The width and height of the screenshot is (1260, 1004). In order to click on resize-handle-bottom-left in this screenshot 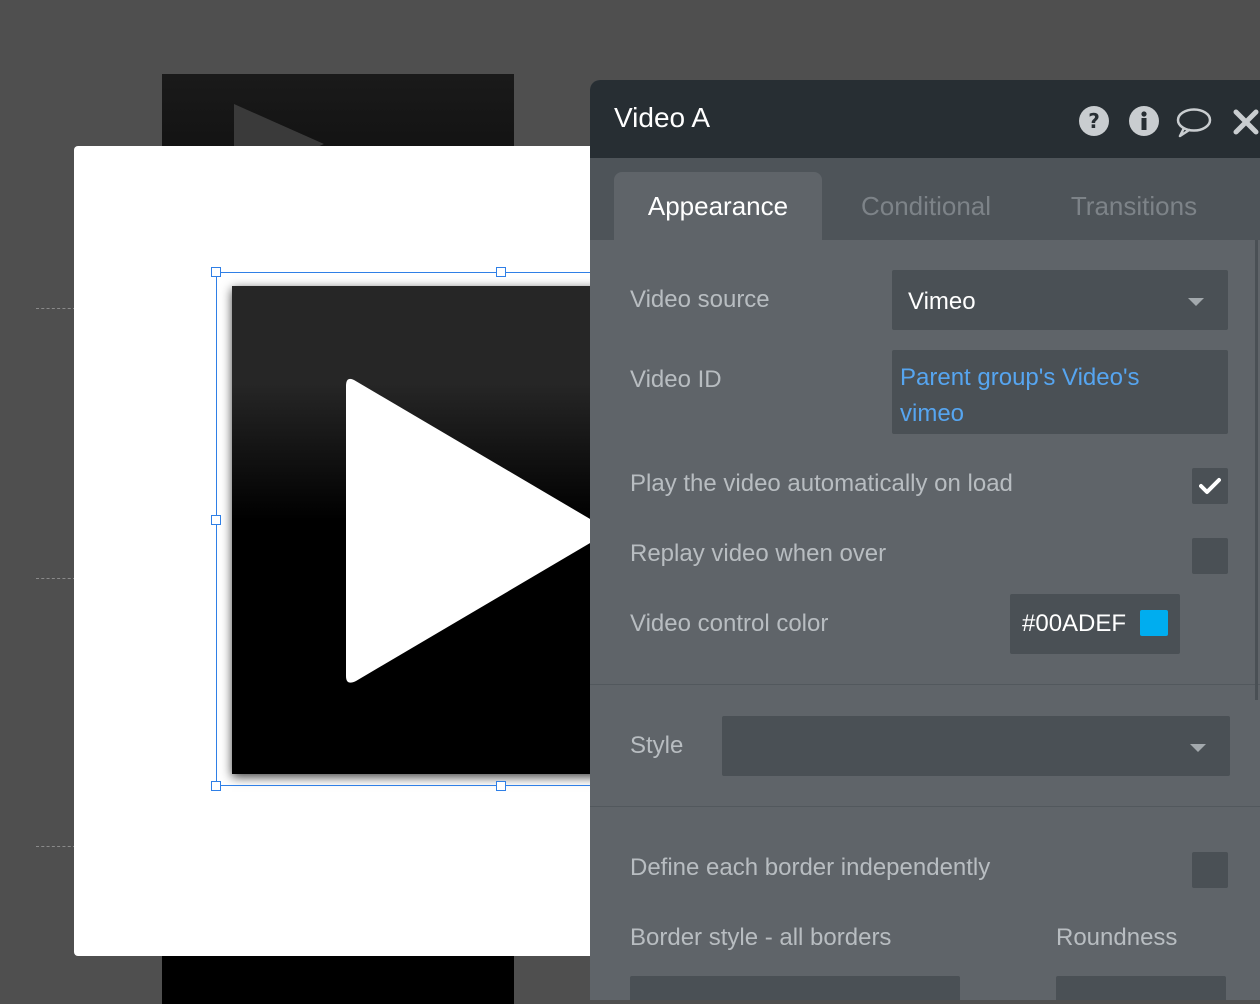, I will do `click(216, 786)`.